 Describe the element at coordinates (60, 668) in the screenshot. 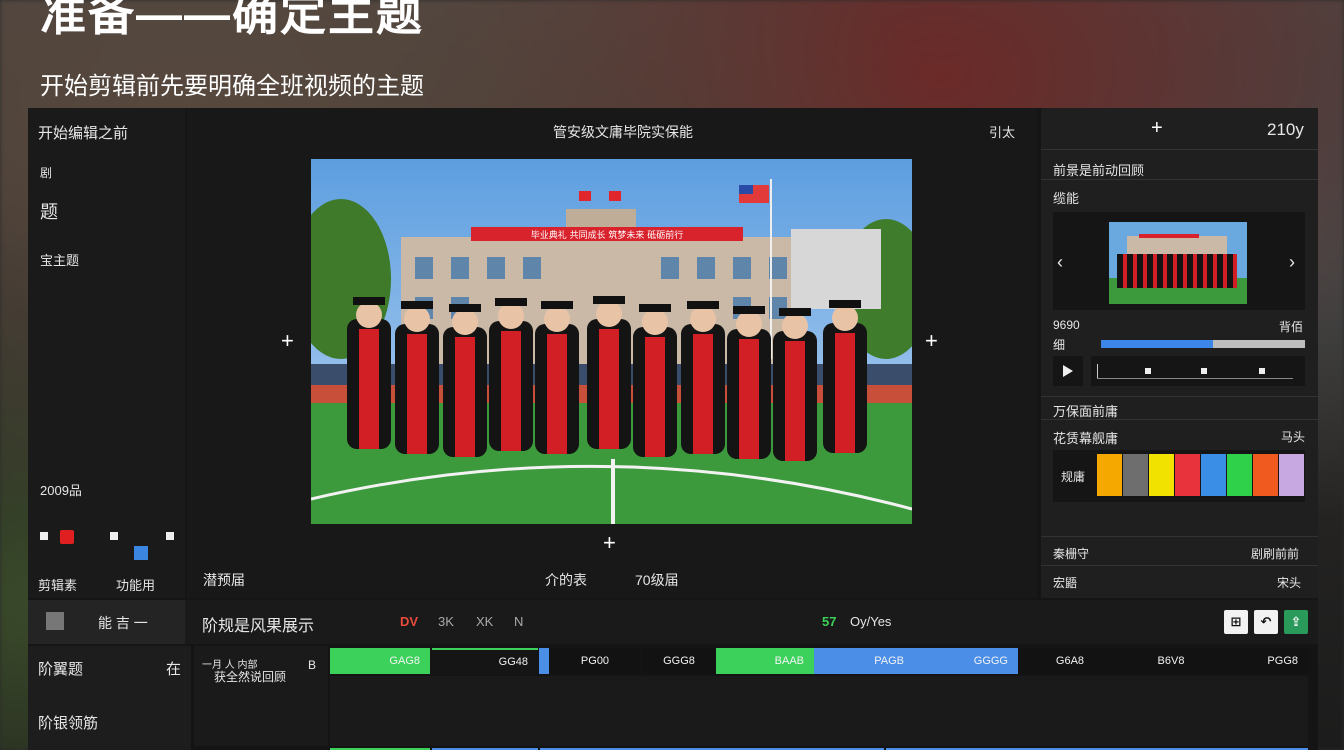

I see `track-label: 阶翼题` at that location.